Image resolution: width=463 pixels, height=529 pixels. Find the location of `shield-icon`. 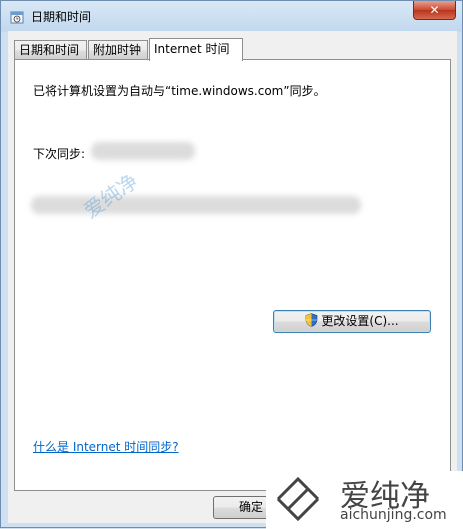

shield-icon is located at coordinates (311, 320).